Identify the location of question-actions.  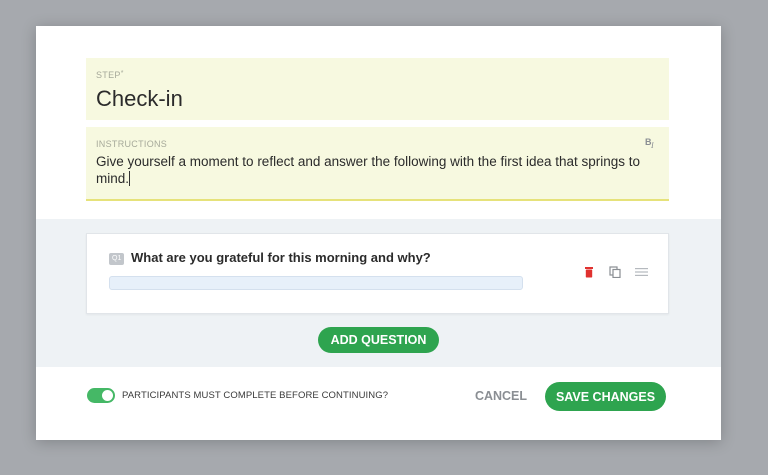
(621, 272).